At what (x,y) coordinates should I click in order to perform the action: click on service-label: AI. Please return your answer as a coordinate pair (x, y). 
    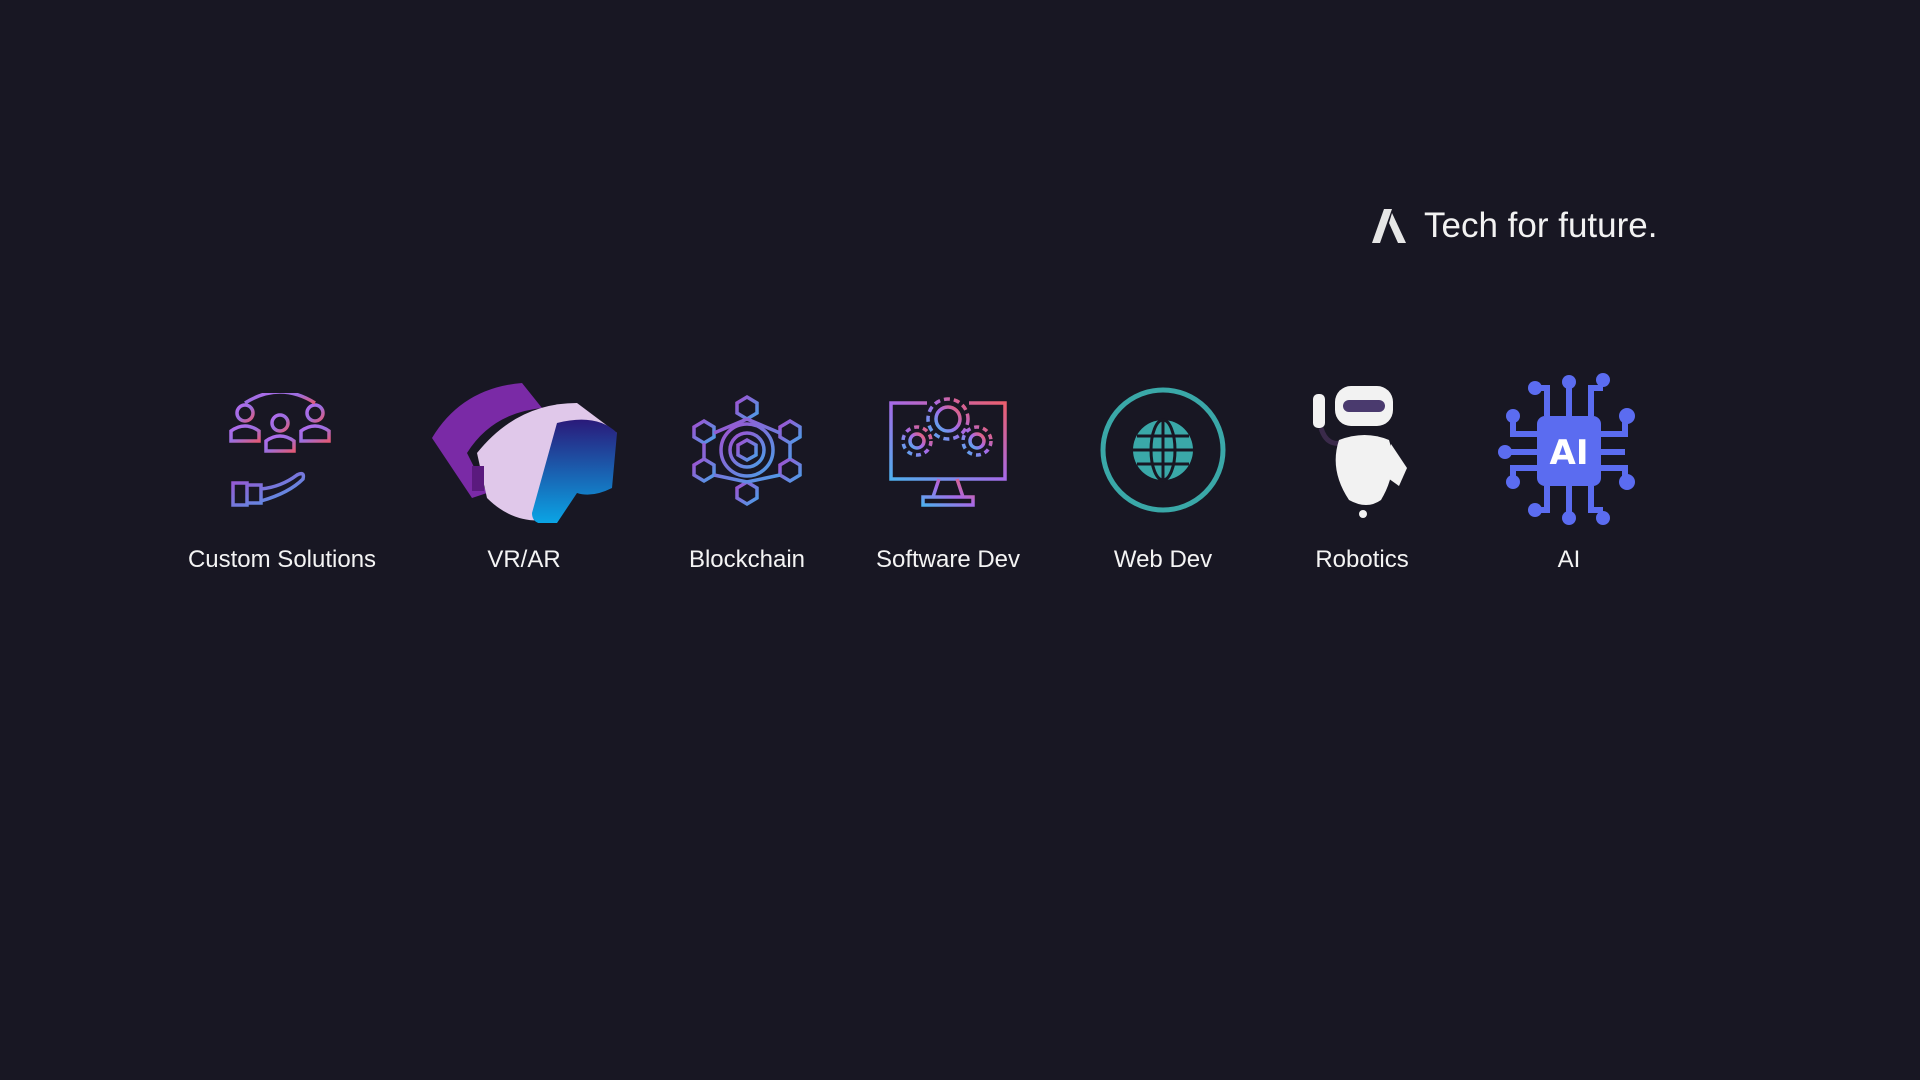
    Looking at the image, I should click on (1569, 559).